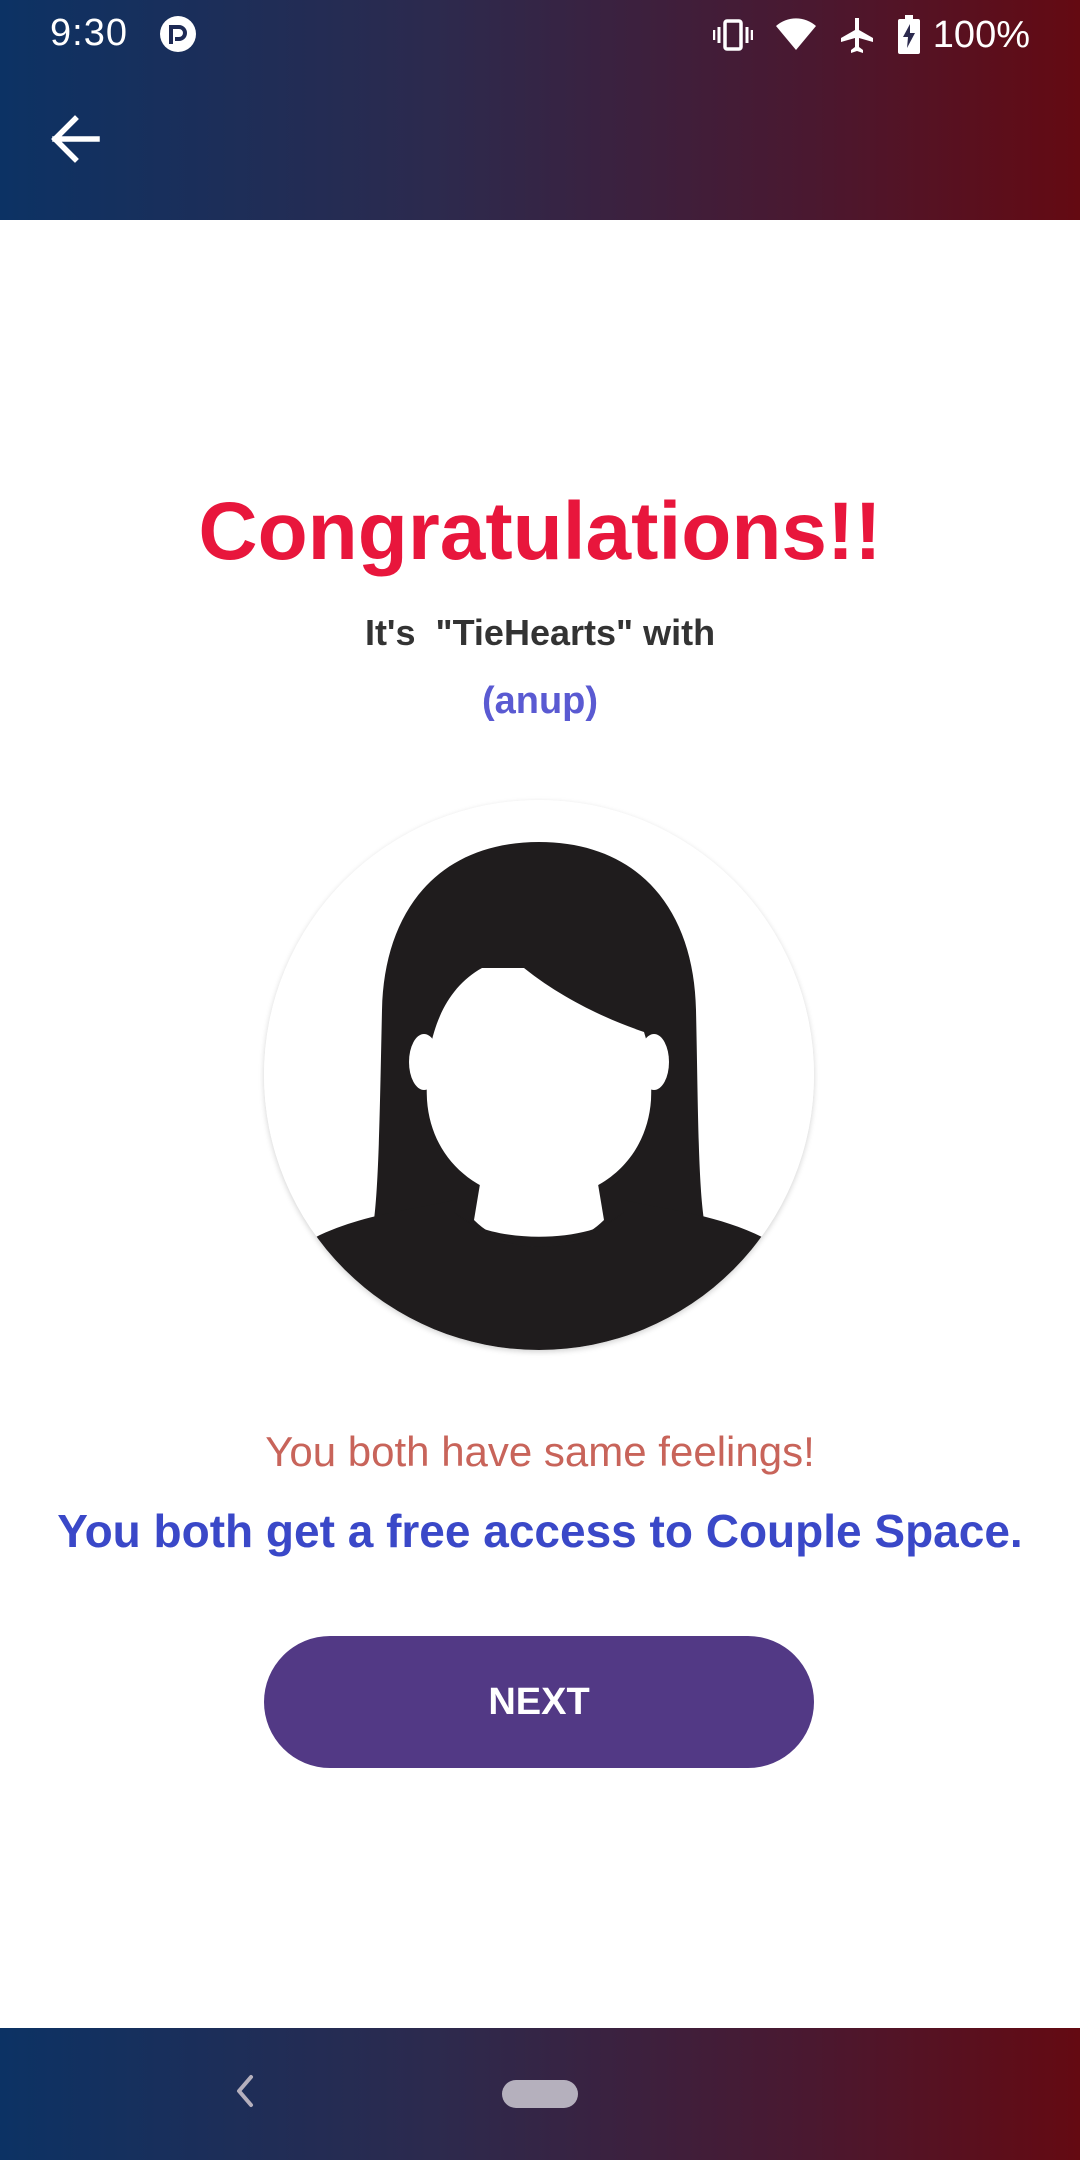 The width and height of the screenshot is (1080, 2160). What do you see at coordinates (540, 632) in the screenshot?
I see `match-subtitle: It's "TieHearts" with` at bounding box center [540, 632].